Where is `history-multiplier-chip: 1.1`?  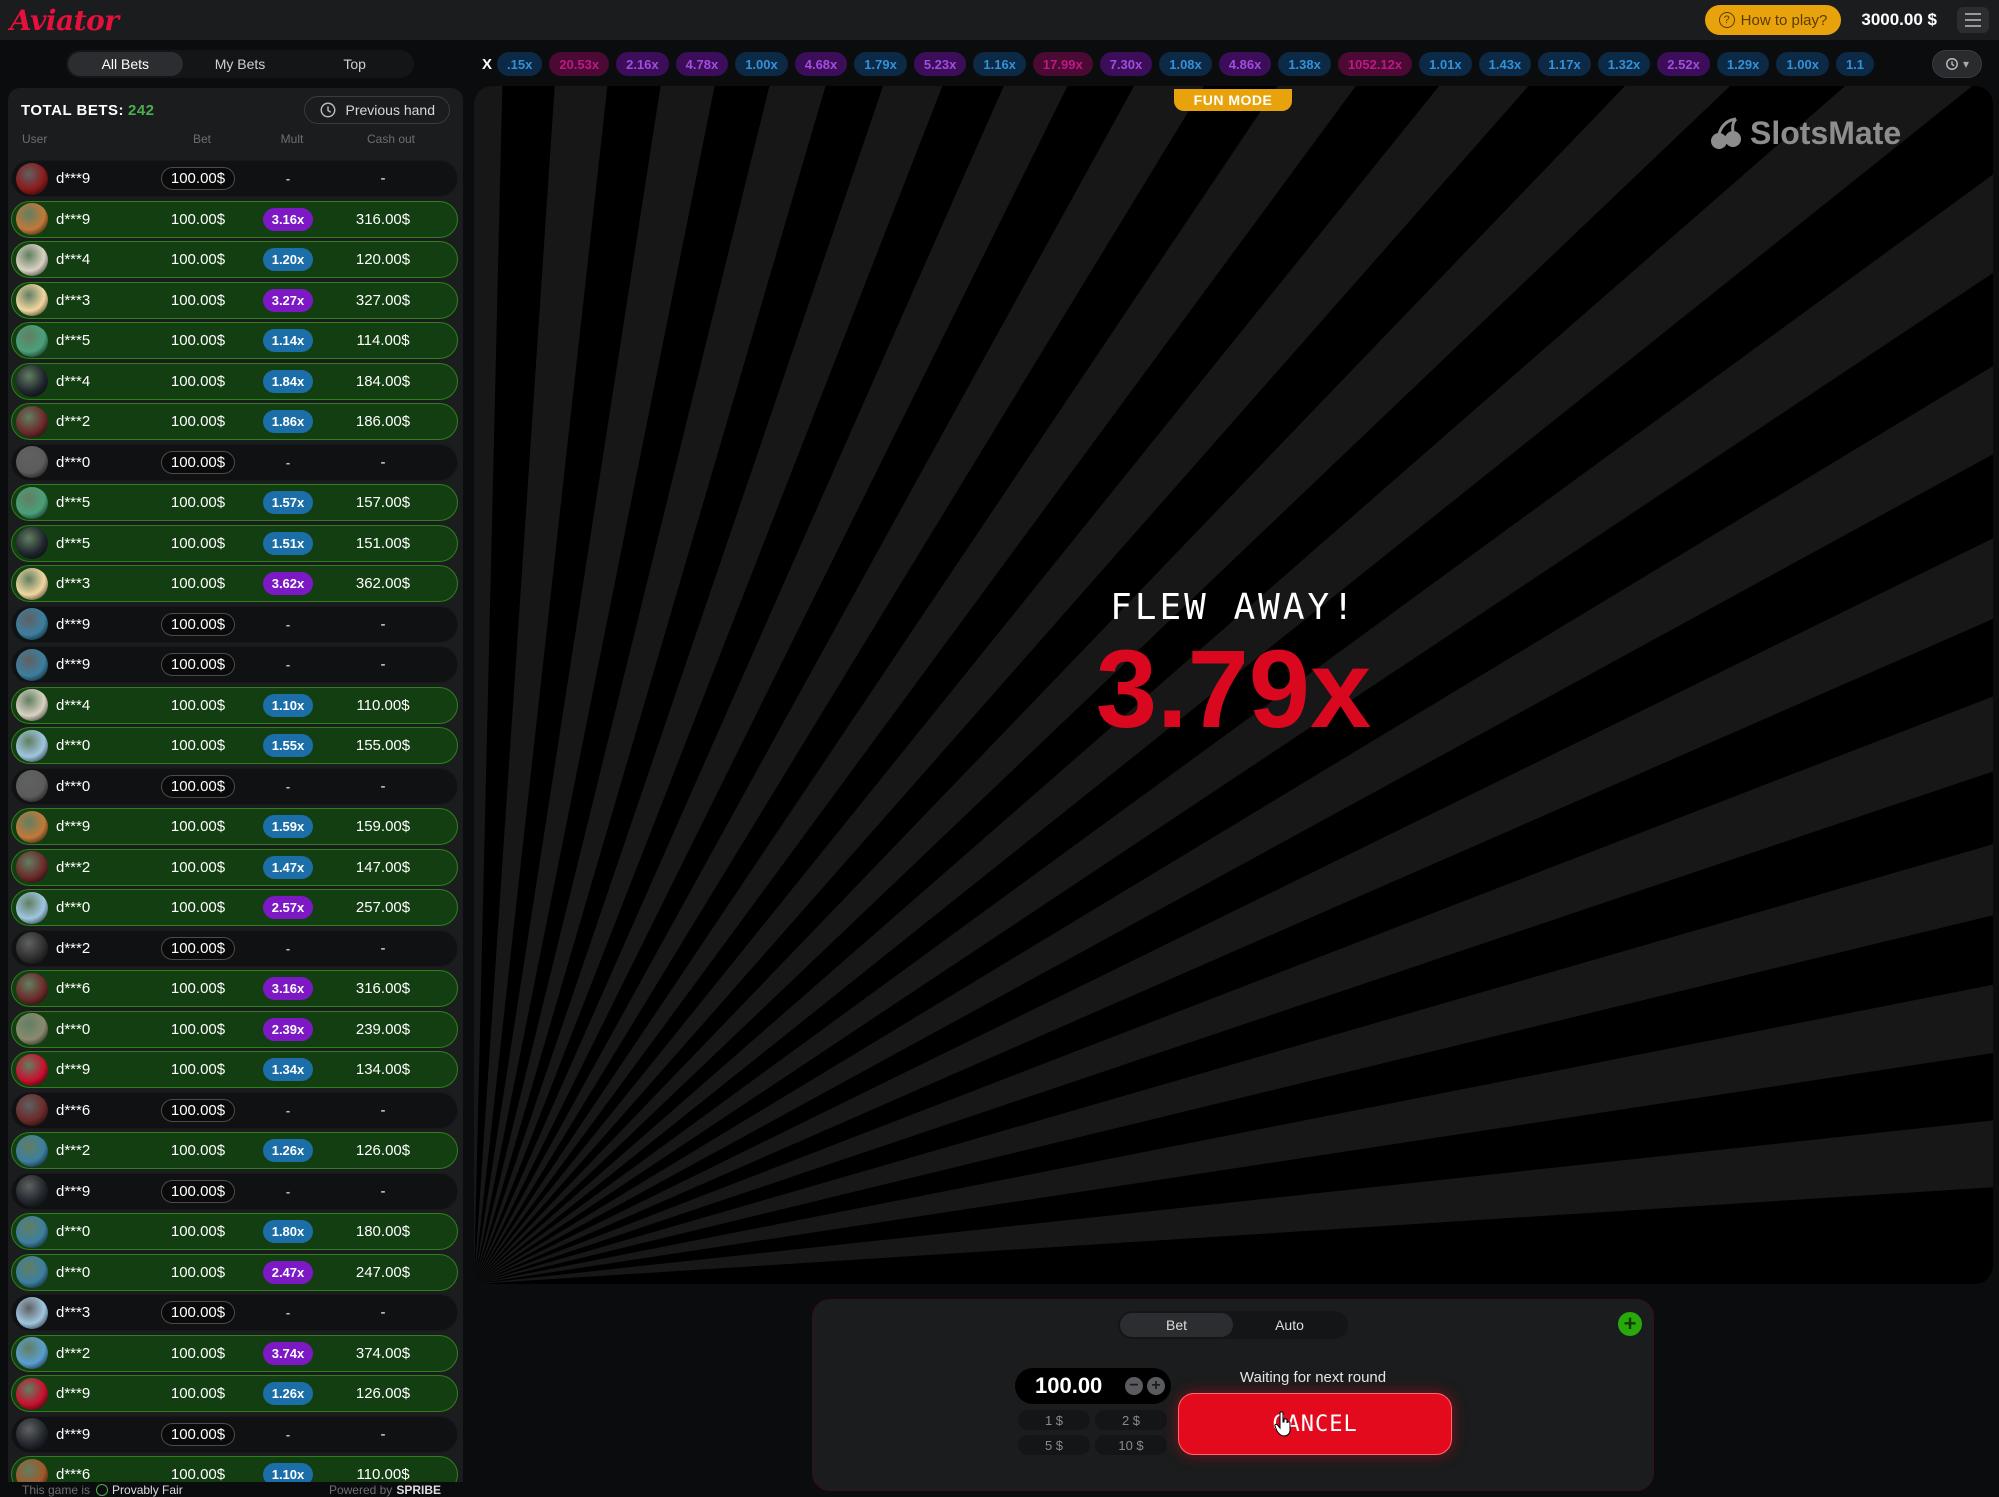 history-multiplier-chip: 1.1 is located at coordinates (1855, 64).